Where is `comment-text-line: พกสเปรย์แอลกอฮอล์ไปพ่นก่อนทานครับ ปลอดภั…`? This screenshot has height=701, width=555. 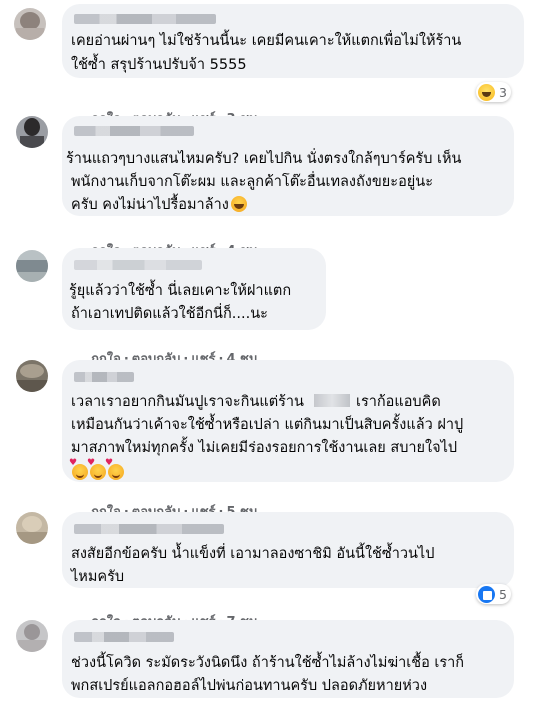 comment-text-line: พกสเปรย์แอลกอฮอล์ไปพ่นก่อนทานครับ ปลอดภั… is located at coordinates (249, 686).